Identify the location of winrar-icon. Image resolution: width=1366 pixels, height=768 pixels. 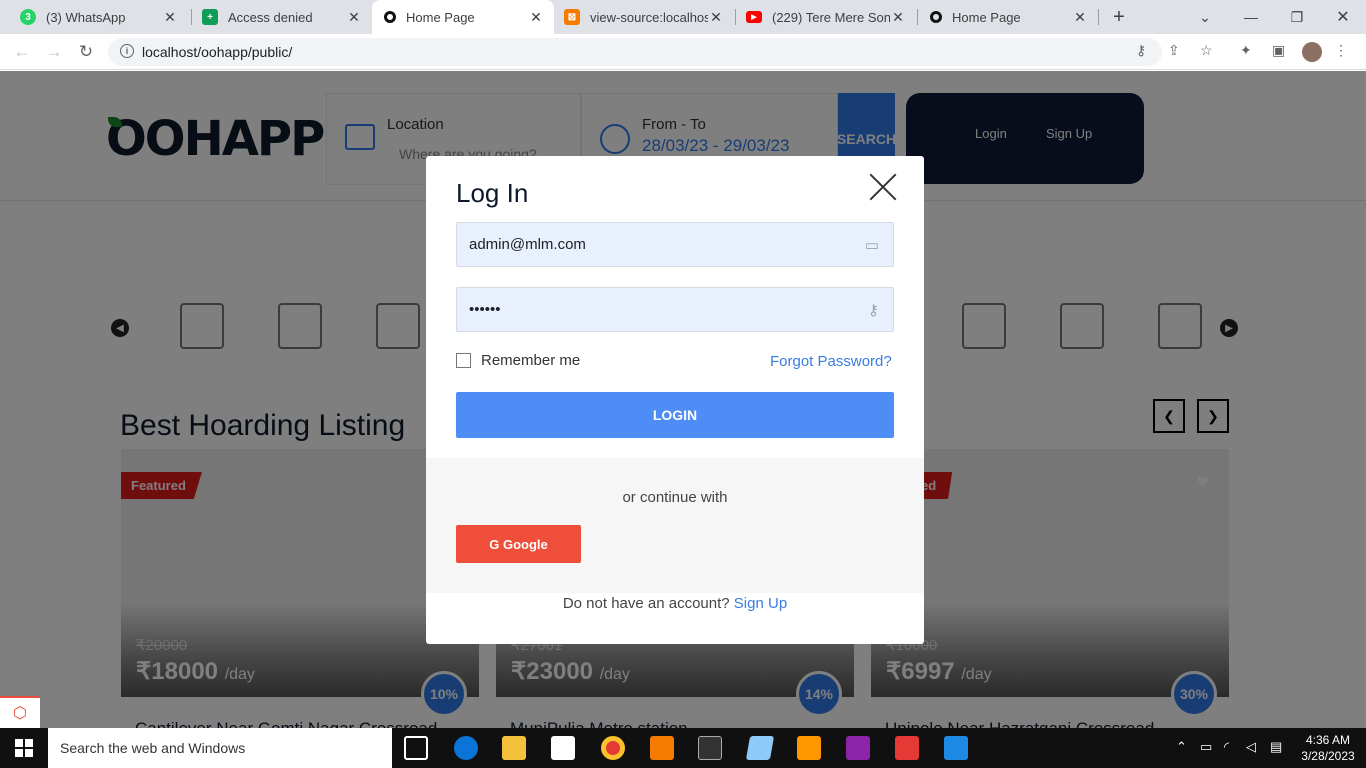
(858, 748).